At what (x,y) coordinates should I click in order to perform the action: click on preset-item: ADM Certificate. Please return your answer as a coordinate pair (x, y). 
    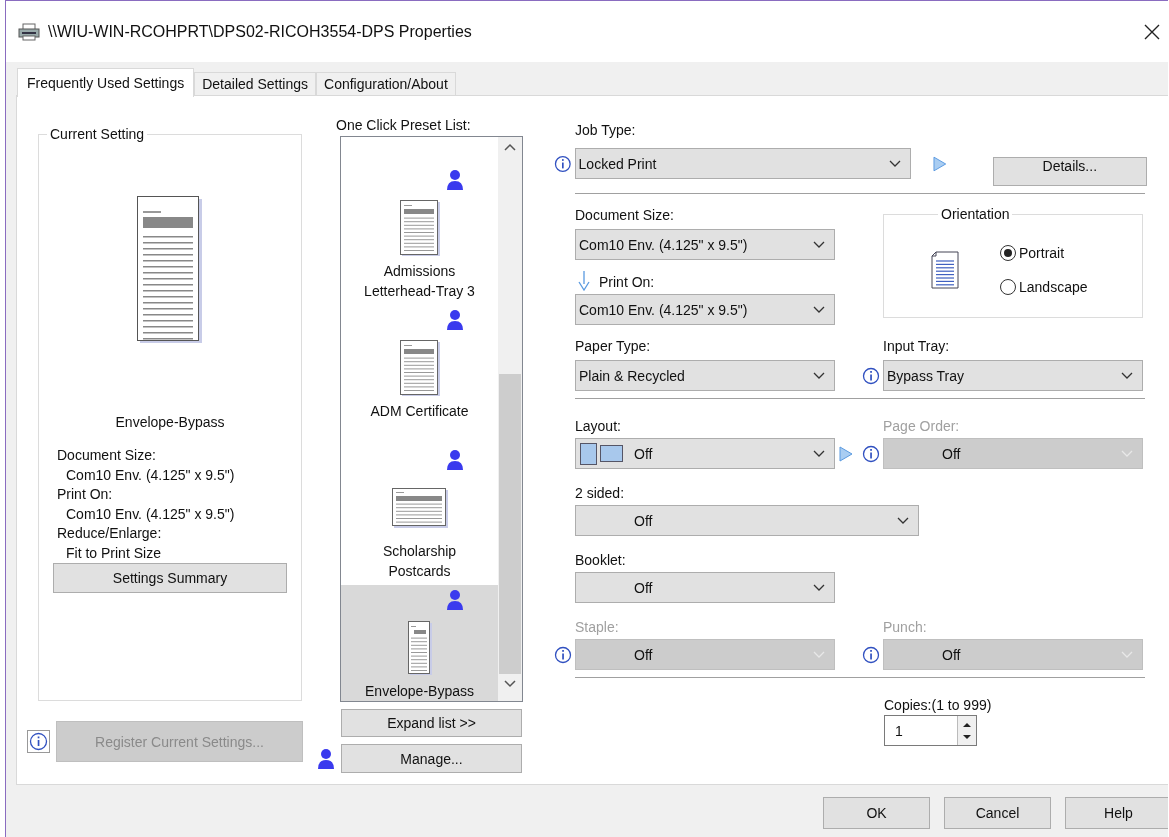
    Looking at the image, I should click on (419, 375).